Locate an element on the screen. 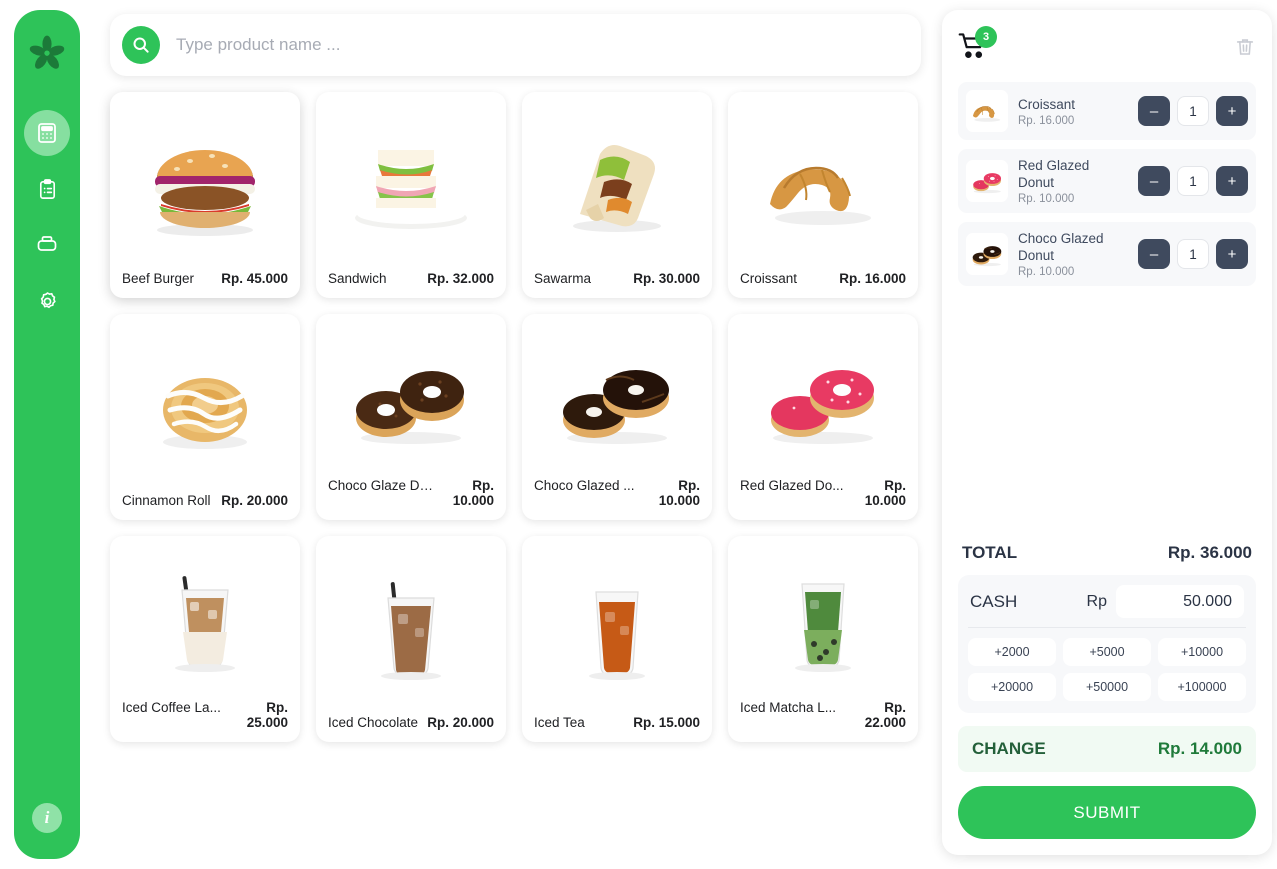  cinnamon-image is located at coordinates (205, 413).